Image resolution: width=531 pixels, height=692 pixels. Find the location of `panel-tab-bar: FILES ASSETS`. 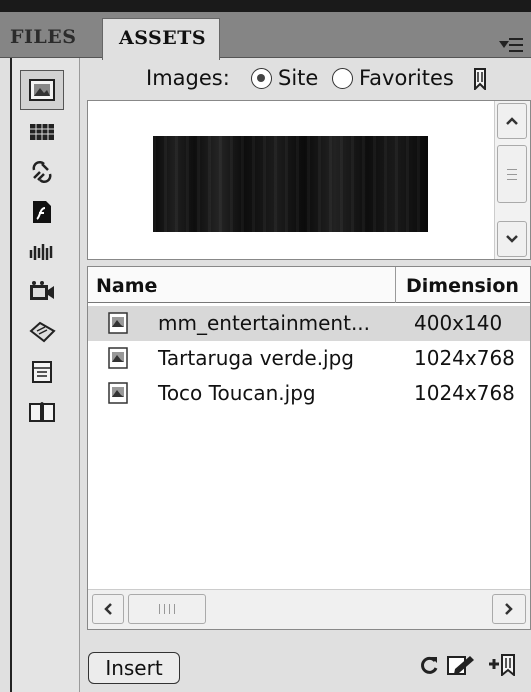

panel-tab-bar: FILES ASSETS is located at coordinates (265, 36).